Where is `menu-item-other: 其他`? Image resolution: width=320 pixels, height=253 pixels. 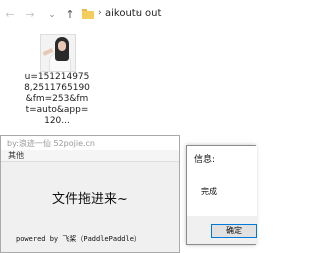
menu-item-other: 其他 is located at coordinates (16, 155).